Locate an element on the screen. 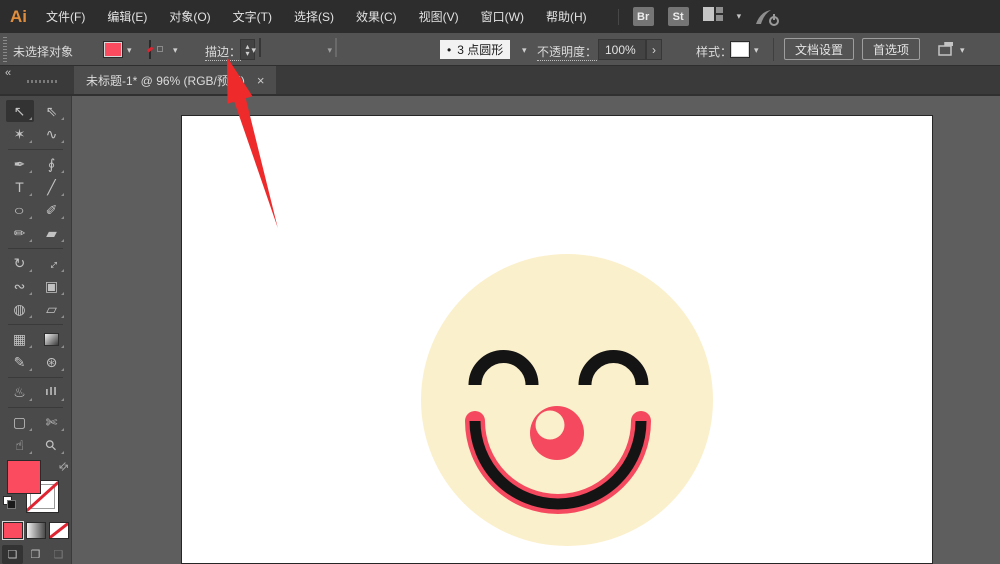  menu-window: 窗口(W) is located at coordinates (502, 16).